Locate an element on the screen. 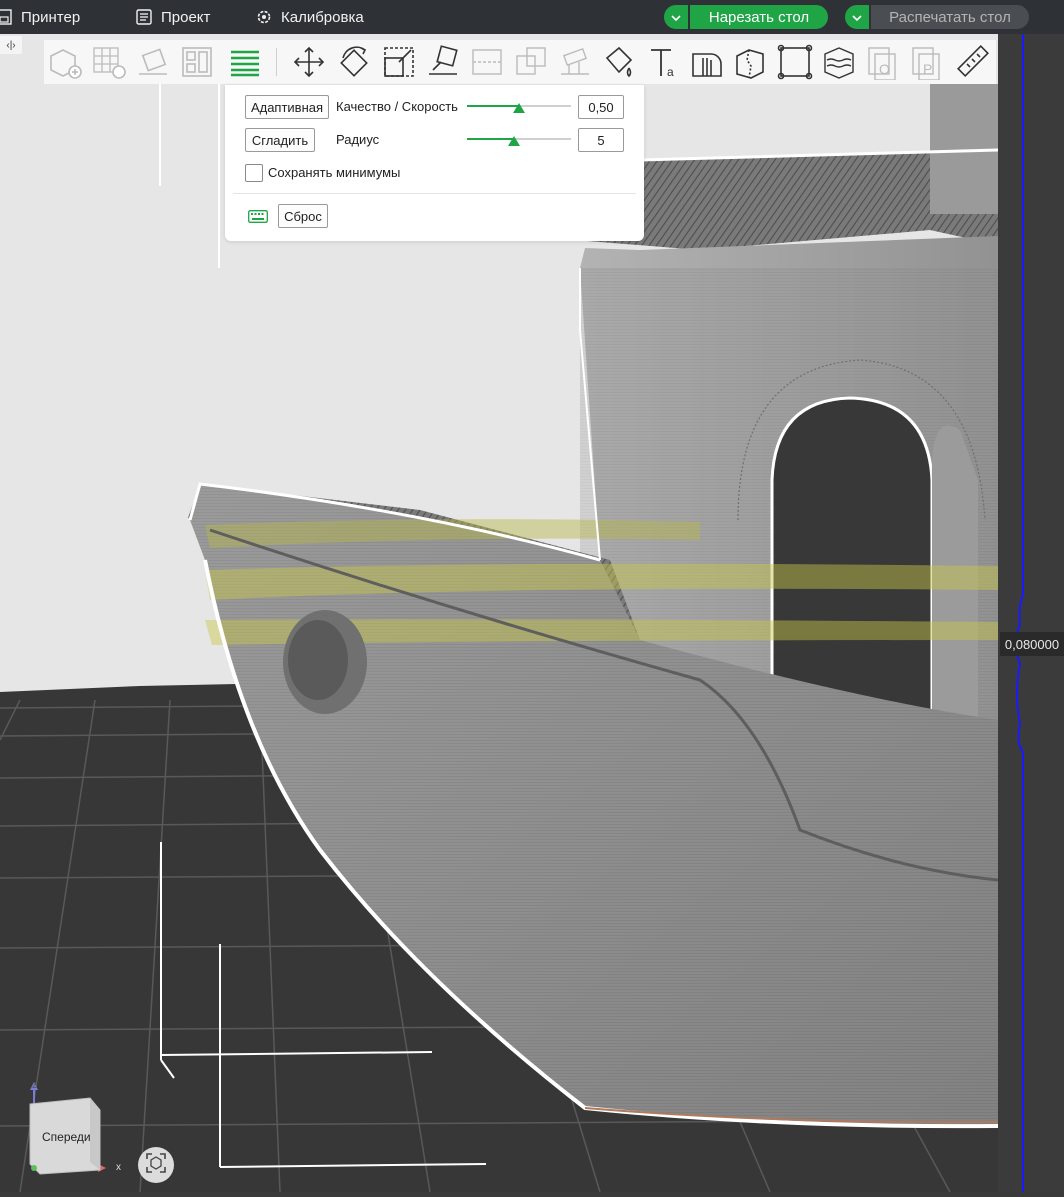  printer-tab: Принтер is located at coordinates (40, 17).